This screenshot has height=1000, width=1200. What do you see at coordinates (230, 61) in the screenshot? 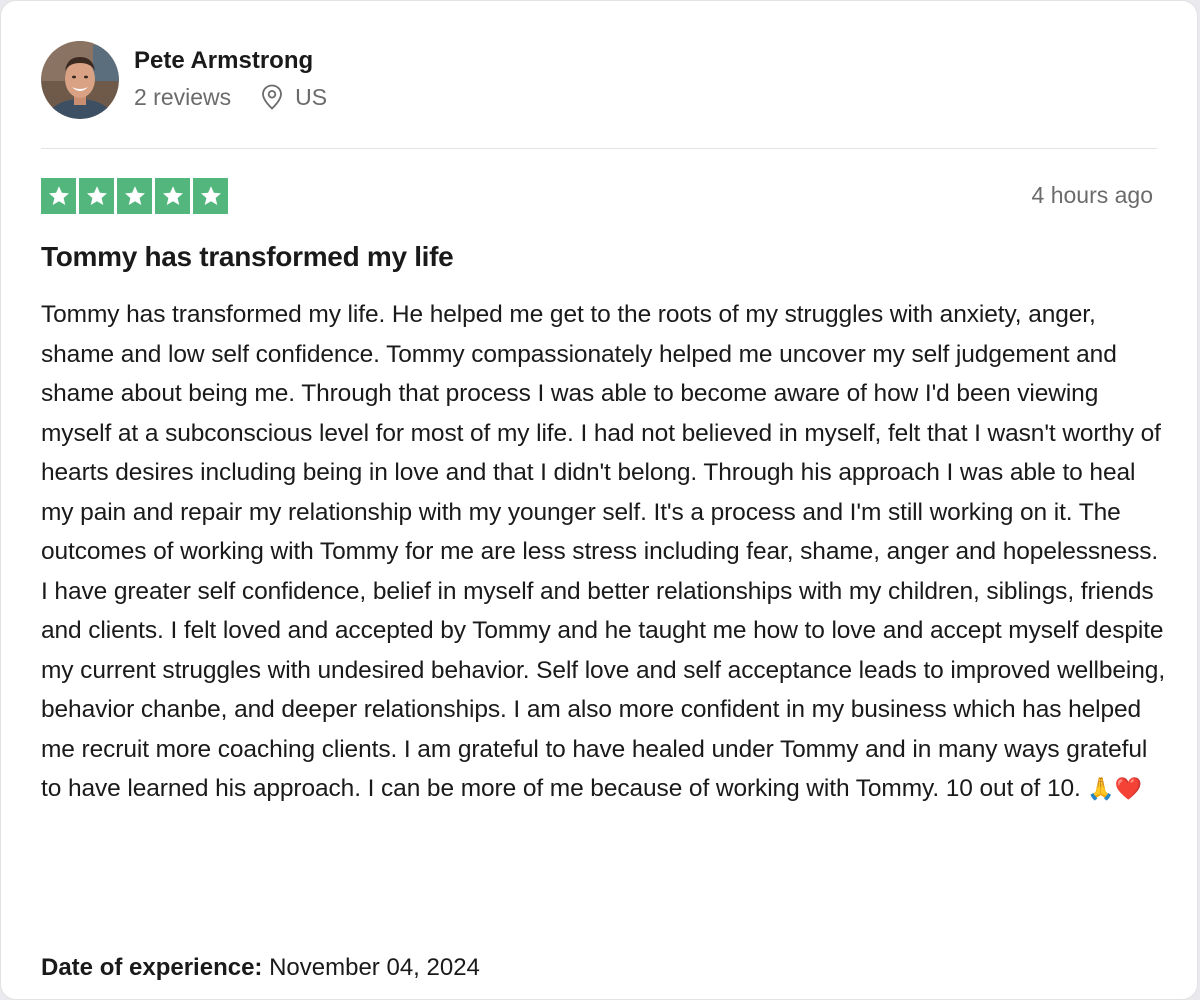
I see `reviewer-name: Pete Armstrong` at bounding box center [230, 61].